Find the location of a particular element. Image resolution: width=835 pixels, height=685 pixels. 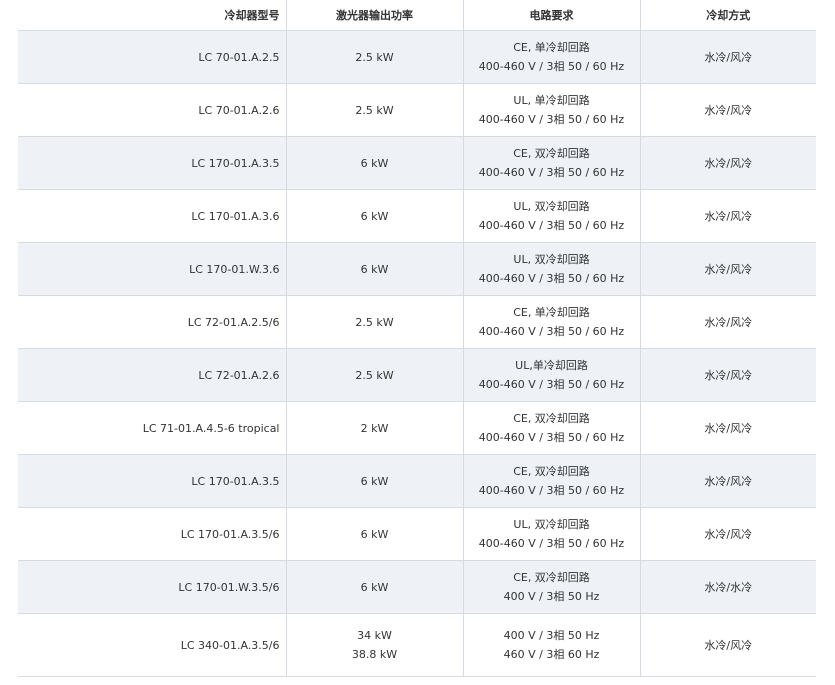

cell-model: LC 72-01.A.2.6 is located at coordinates (152, 375).